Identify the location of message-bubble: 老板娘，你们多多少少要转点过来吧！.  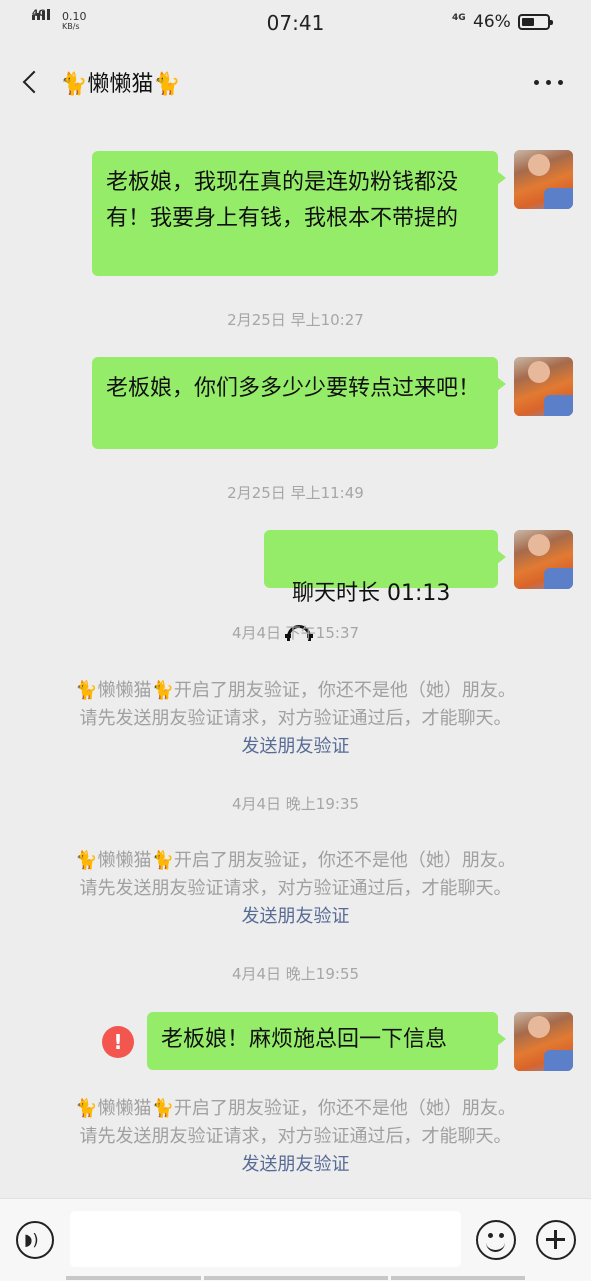
(299, 403).